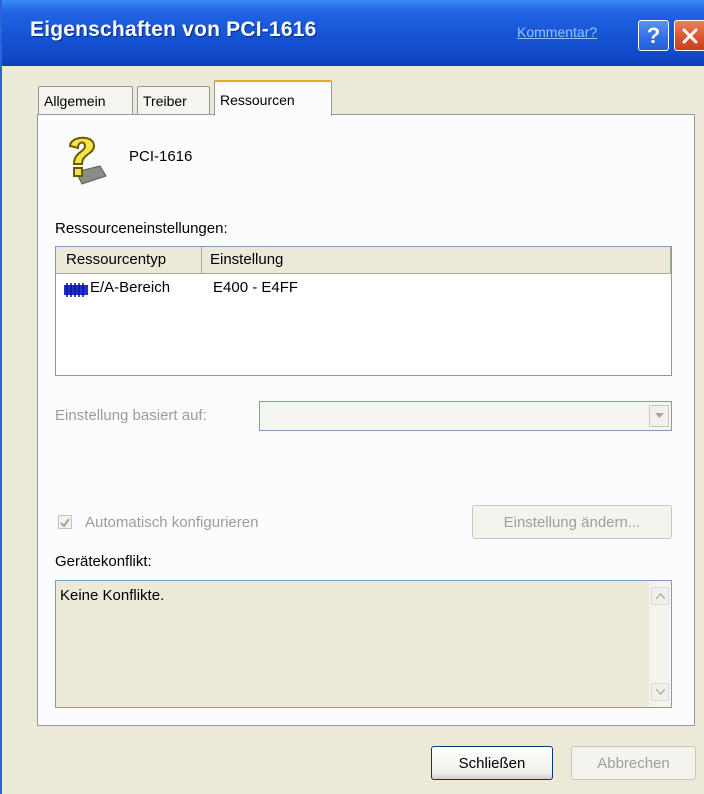 Image resolution: width=704 pixels, height=794 pixels. Describe the element at coordinates (660, 644) in the screenshot. I see `conflict-scrollbar` at that location.